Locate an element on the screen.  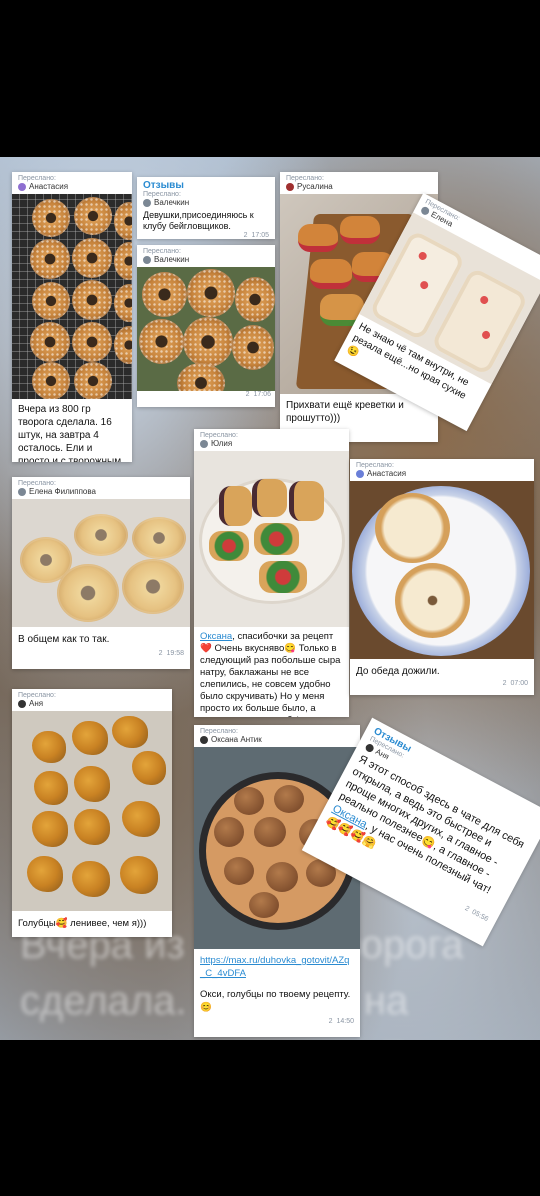
message-text: В общем как то так. is located at coordinates (64, 639).